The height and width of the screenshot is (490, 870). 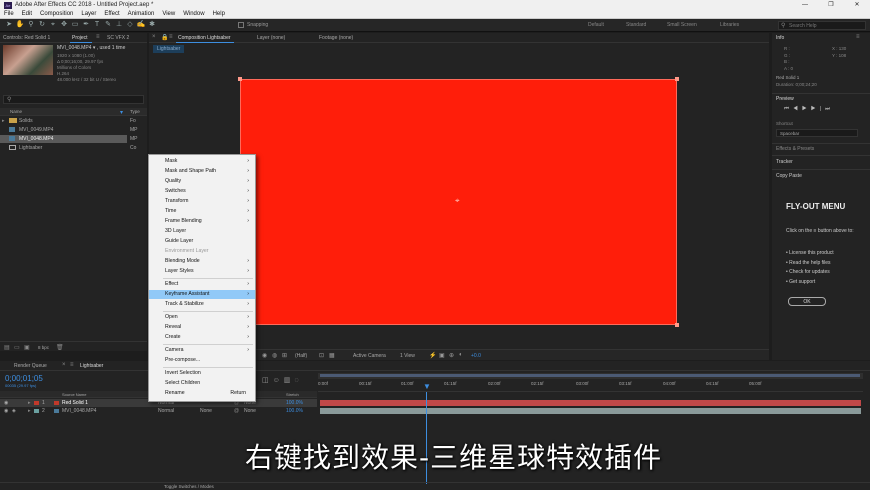 What do you see at coordinates (202, 261) in the screenshot?
I see `menu-item-blending-mode: Blending Mode ›` at bounding box center [202, 261].